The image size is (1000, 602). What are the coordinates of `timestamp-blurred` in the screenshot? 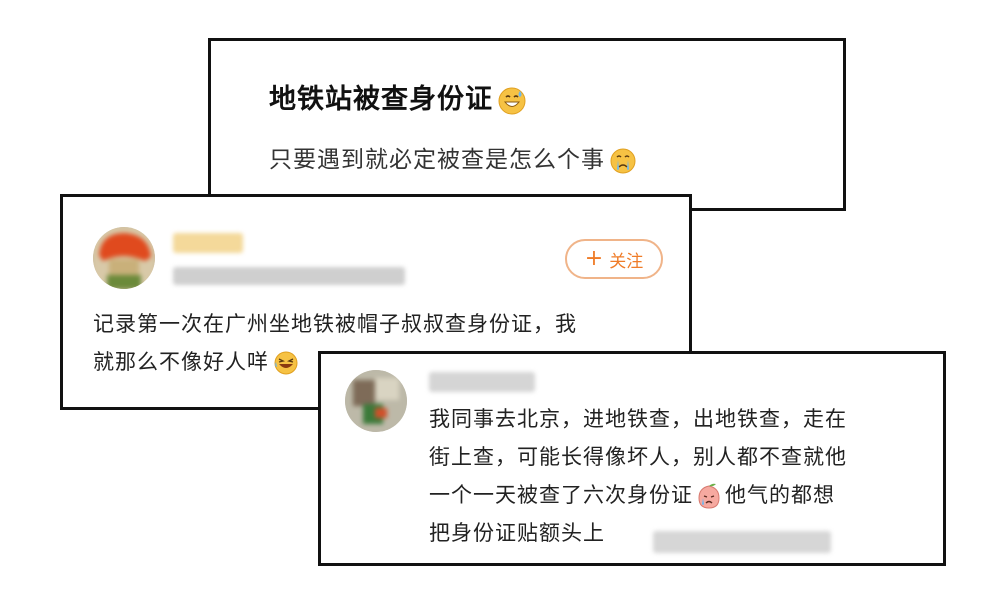 It's located at (742, 542).